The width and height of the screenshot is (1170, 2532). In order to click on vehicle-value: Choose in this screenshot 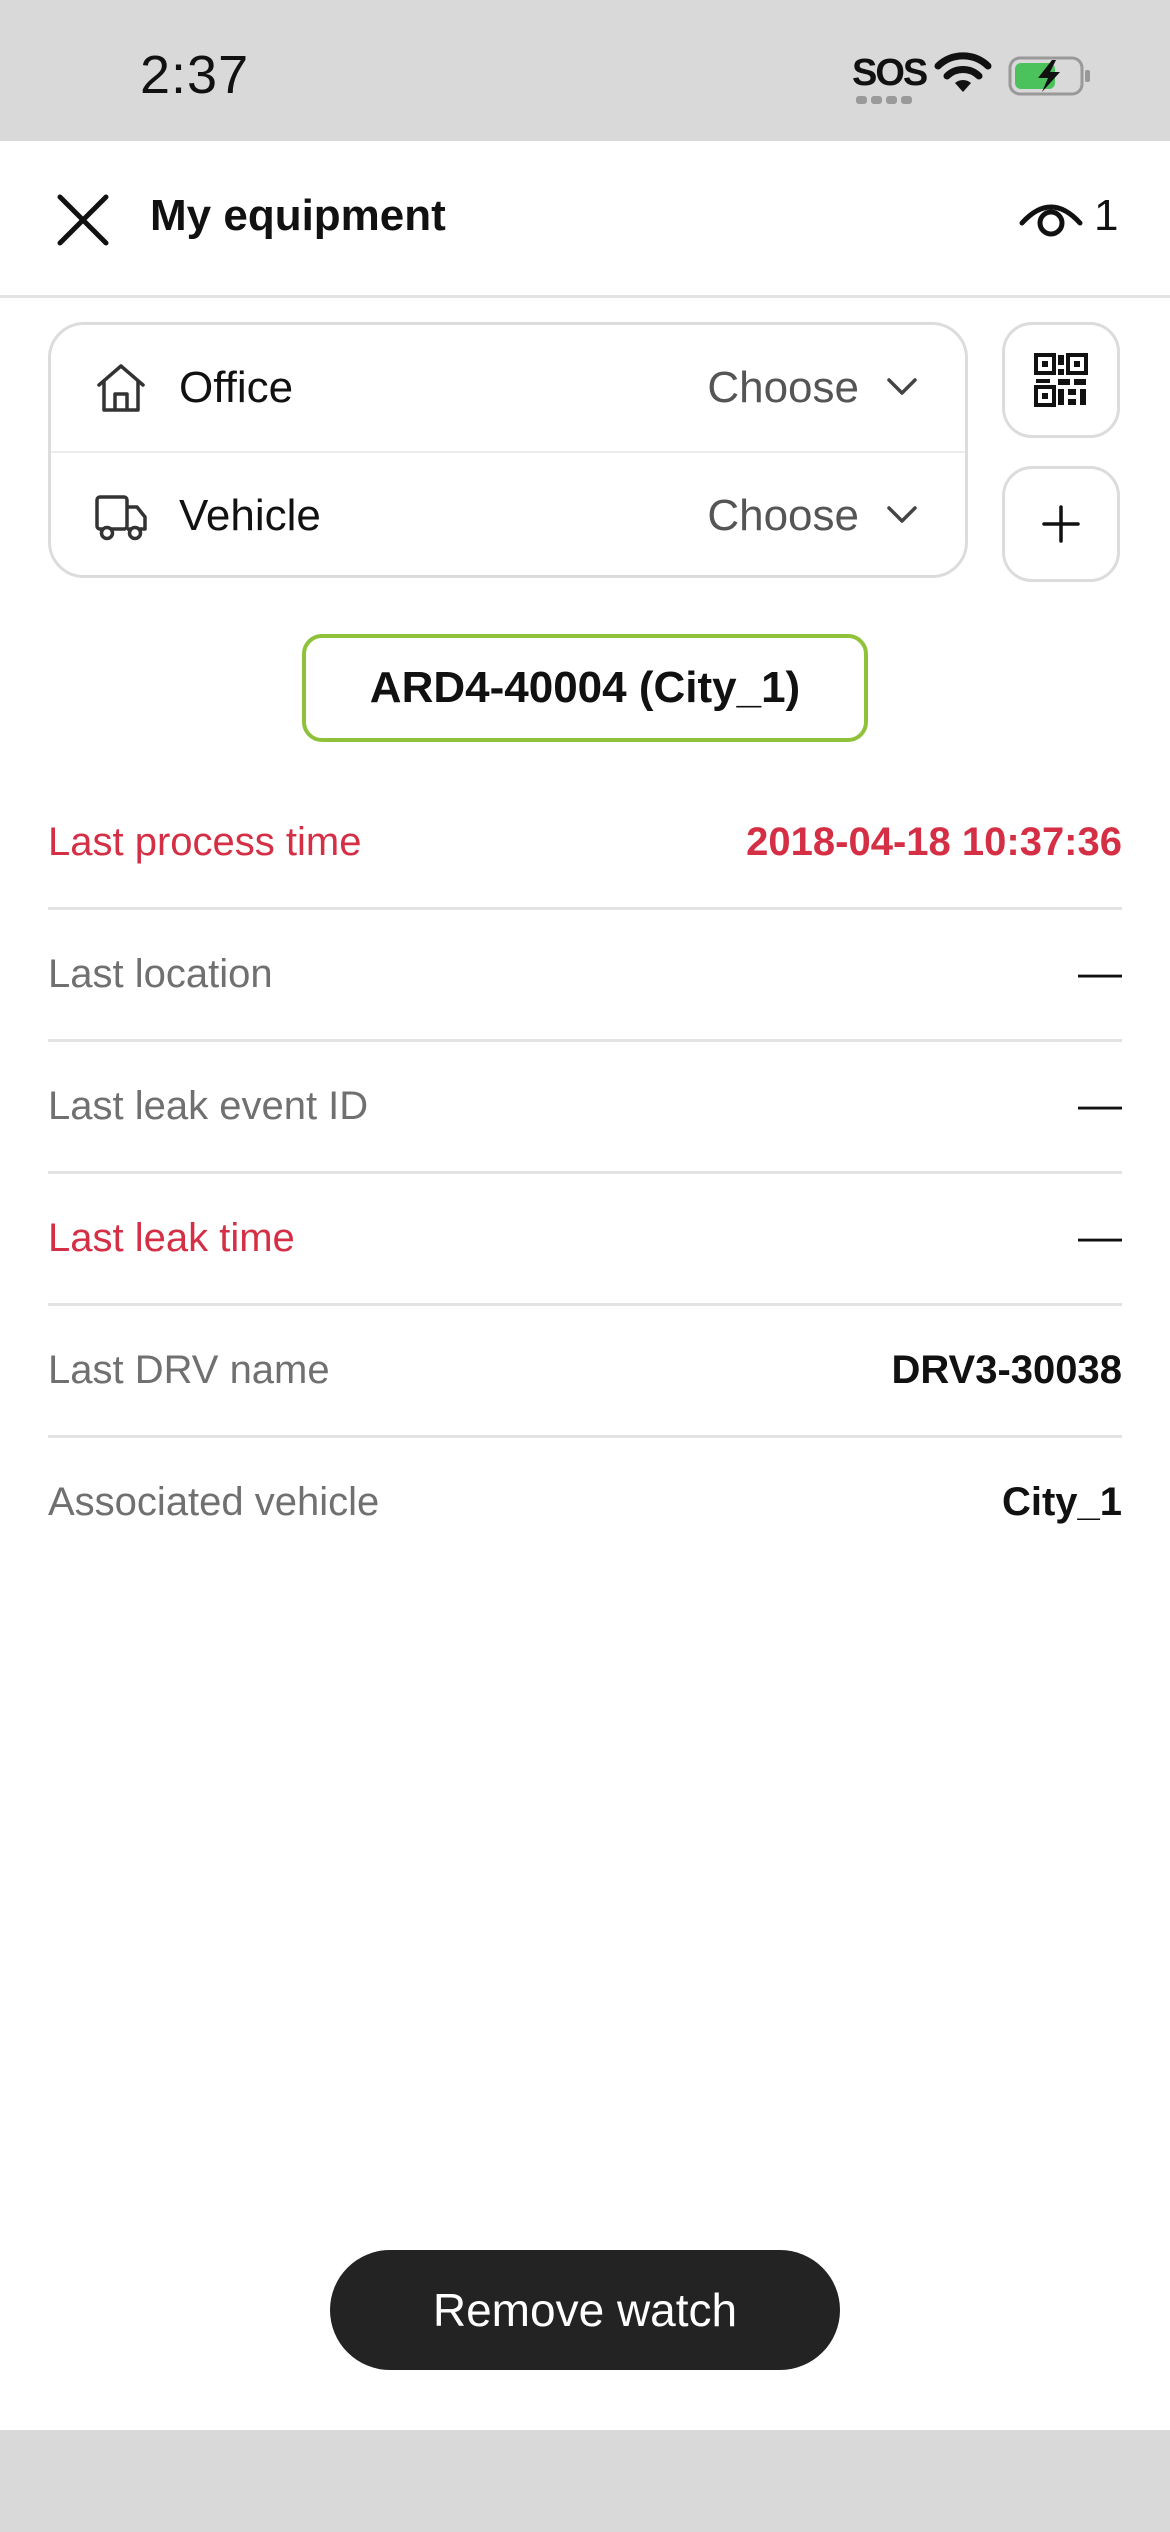, I will do `click(783, 515)`.